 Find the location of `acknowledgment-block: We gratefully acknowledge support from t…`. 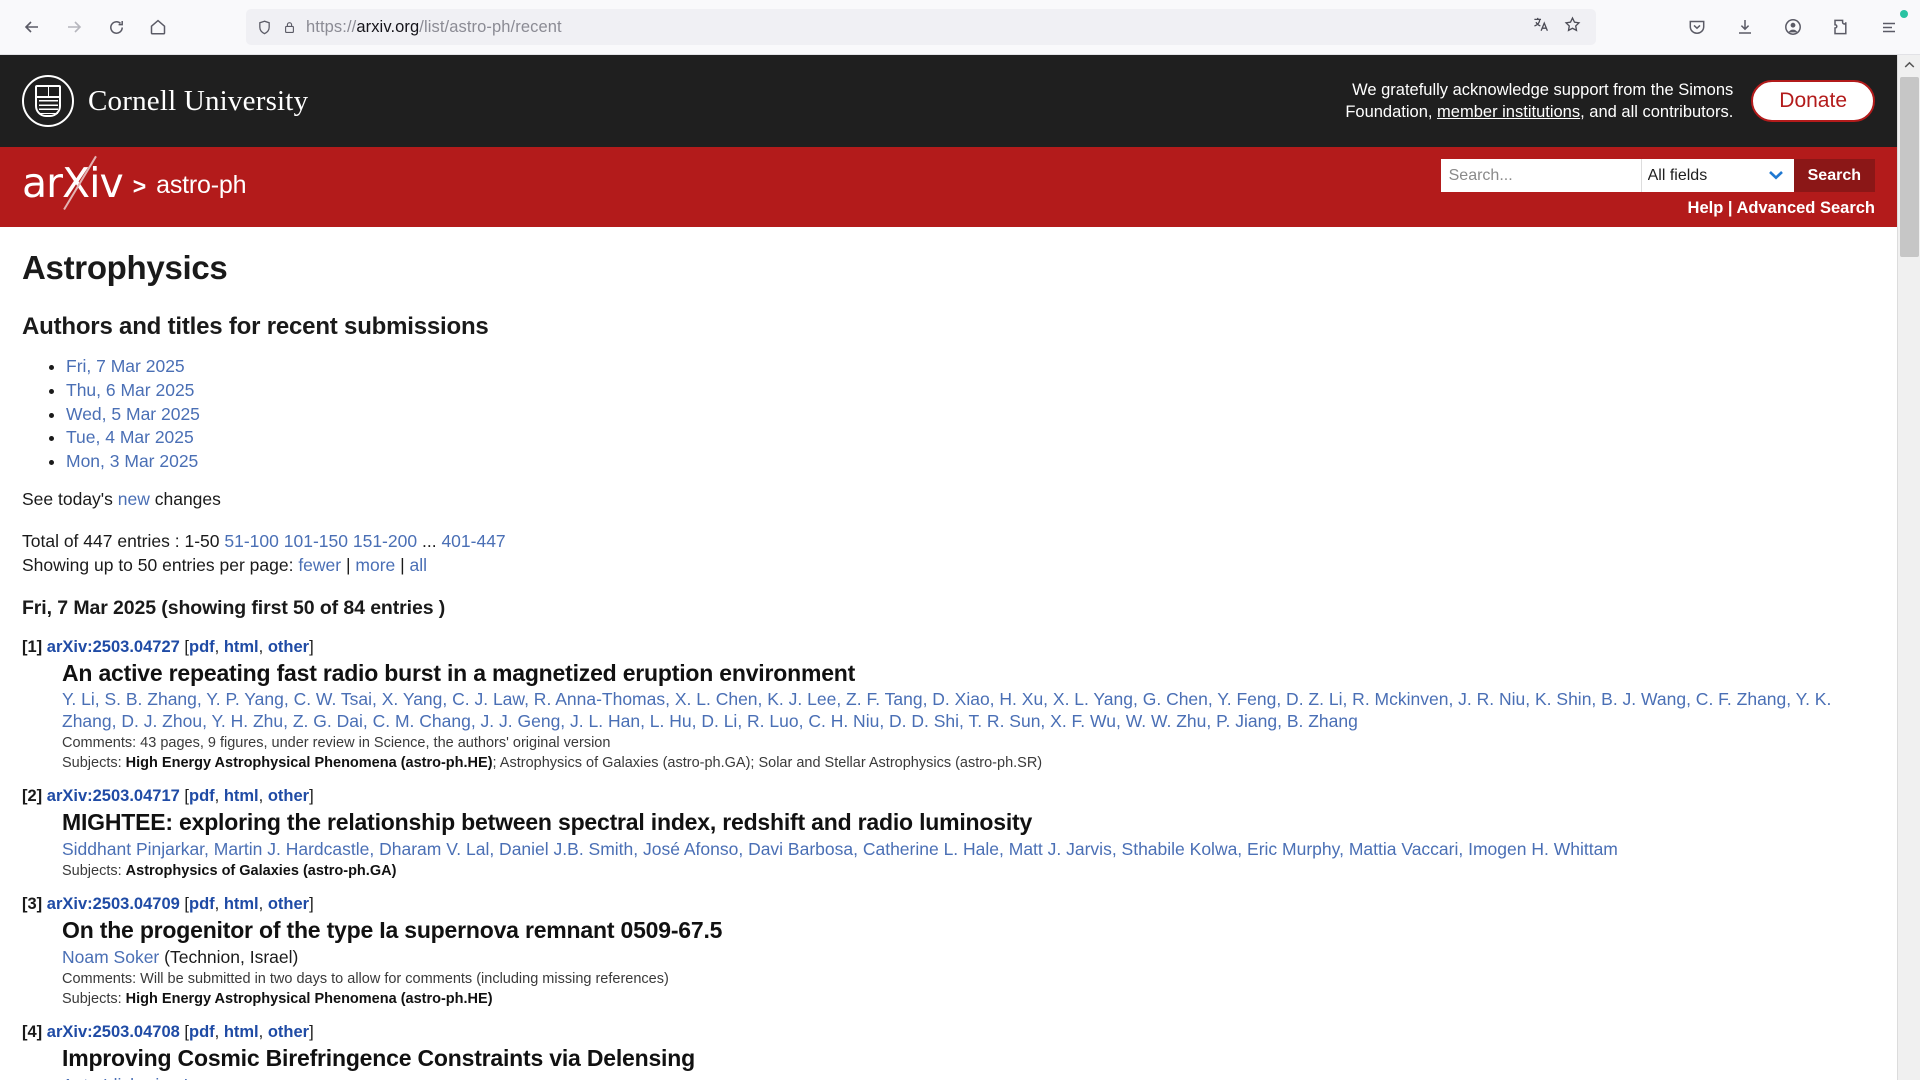

acknowledgment-block: We gratefully acknowledge support from t… is located at coordinates (1569, 101).